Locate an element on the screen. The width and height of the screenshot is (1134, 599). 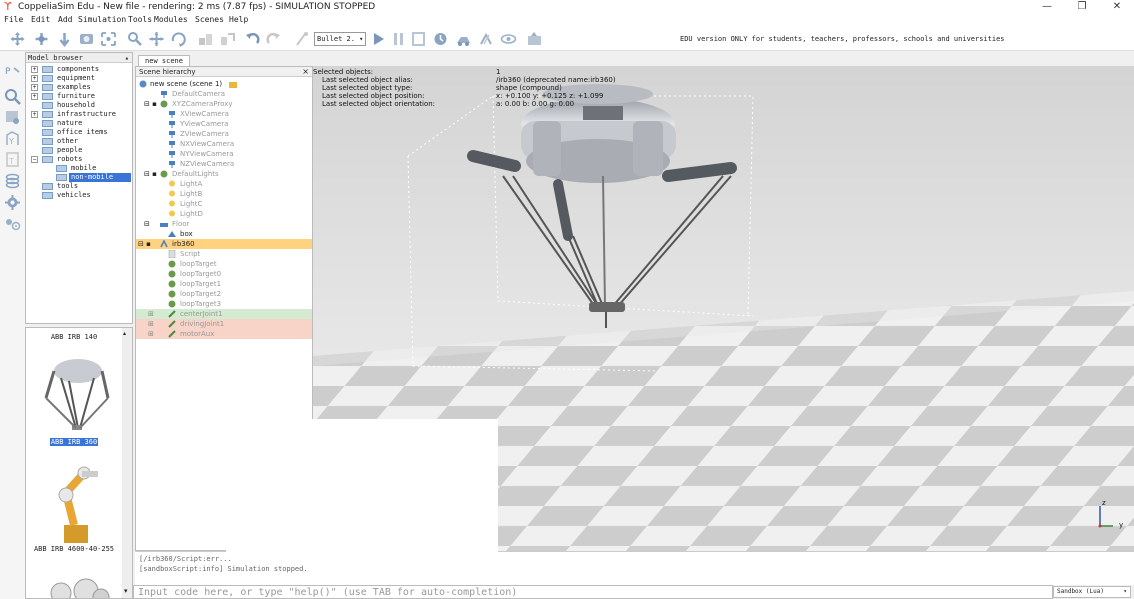
hierarchy-item-zviewcamera: ZViewCamera is located at coordinates (224, 134).